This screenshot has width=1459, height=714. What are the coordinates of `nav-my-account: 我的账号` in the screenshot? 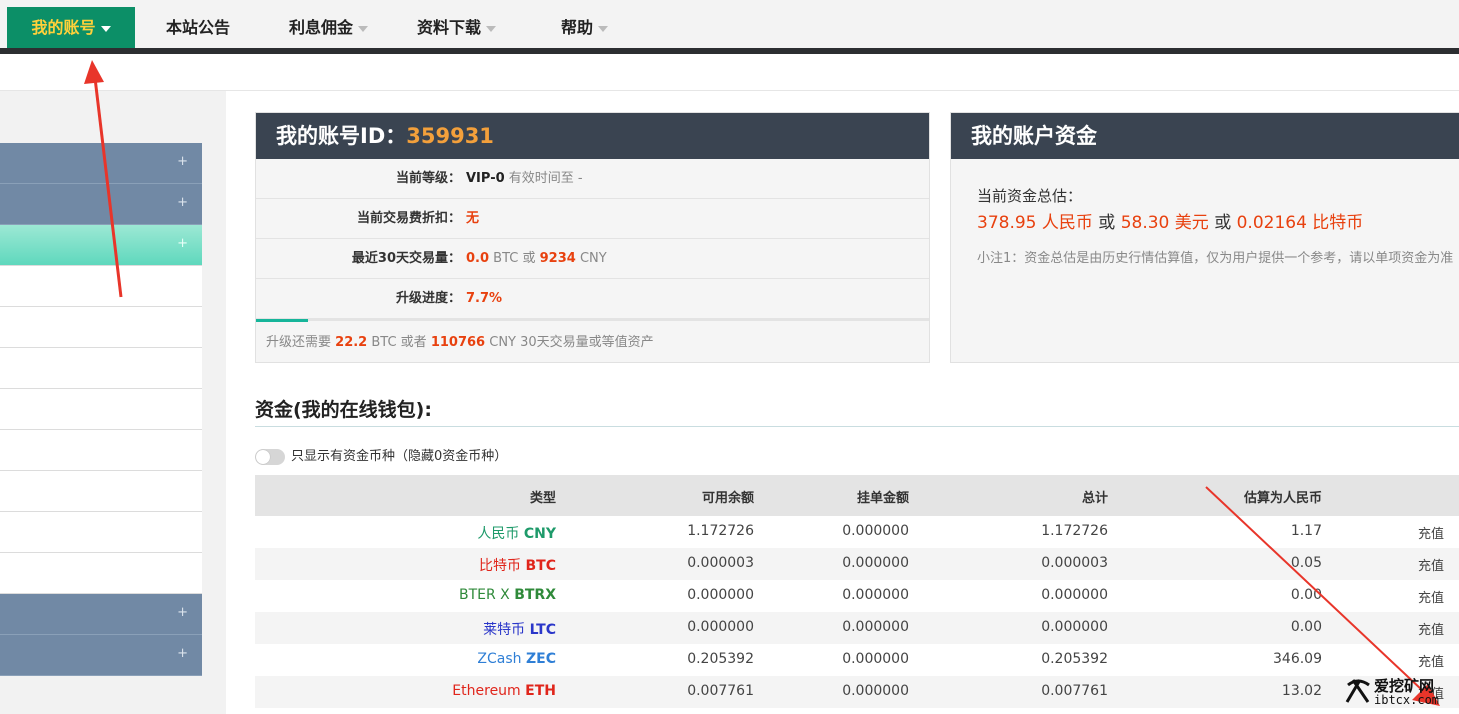 It's located at (71, 27).